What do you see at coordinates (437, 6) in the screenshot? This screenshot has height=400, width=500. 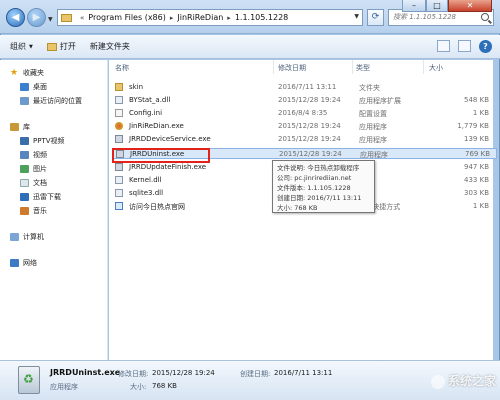 I see `maximize-button: □` at bounding box center [437, 6].